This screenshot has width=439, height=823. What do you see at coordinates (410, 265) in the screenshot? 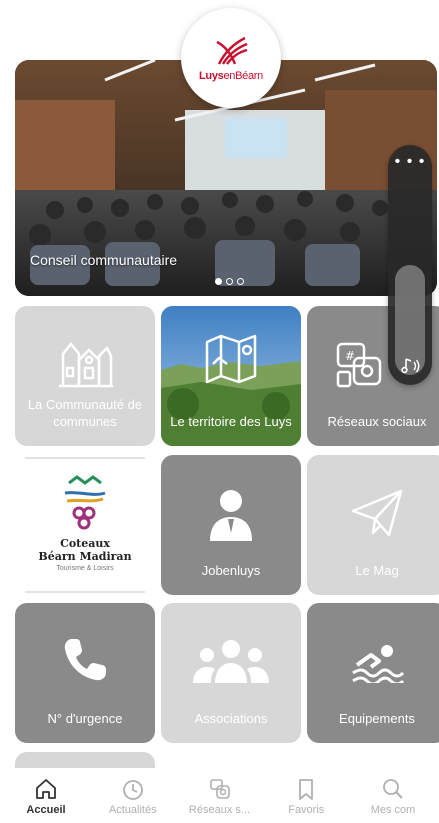
I see `floating-audio-control: • • •` at bounding box center [410, 265].